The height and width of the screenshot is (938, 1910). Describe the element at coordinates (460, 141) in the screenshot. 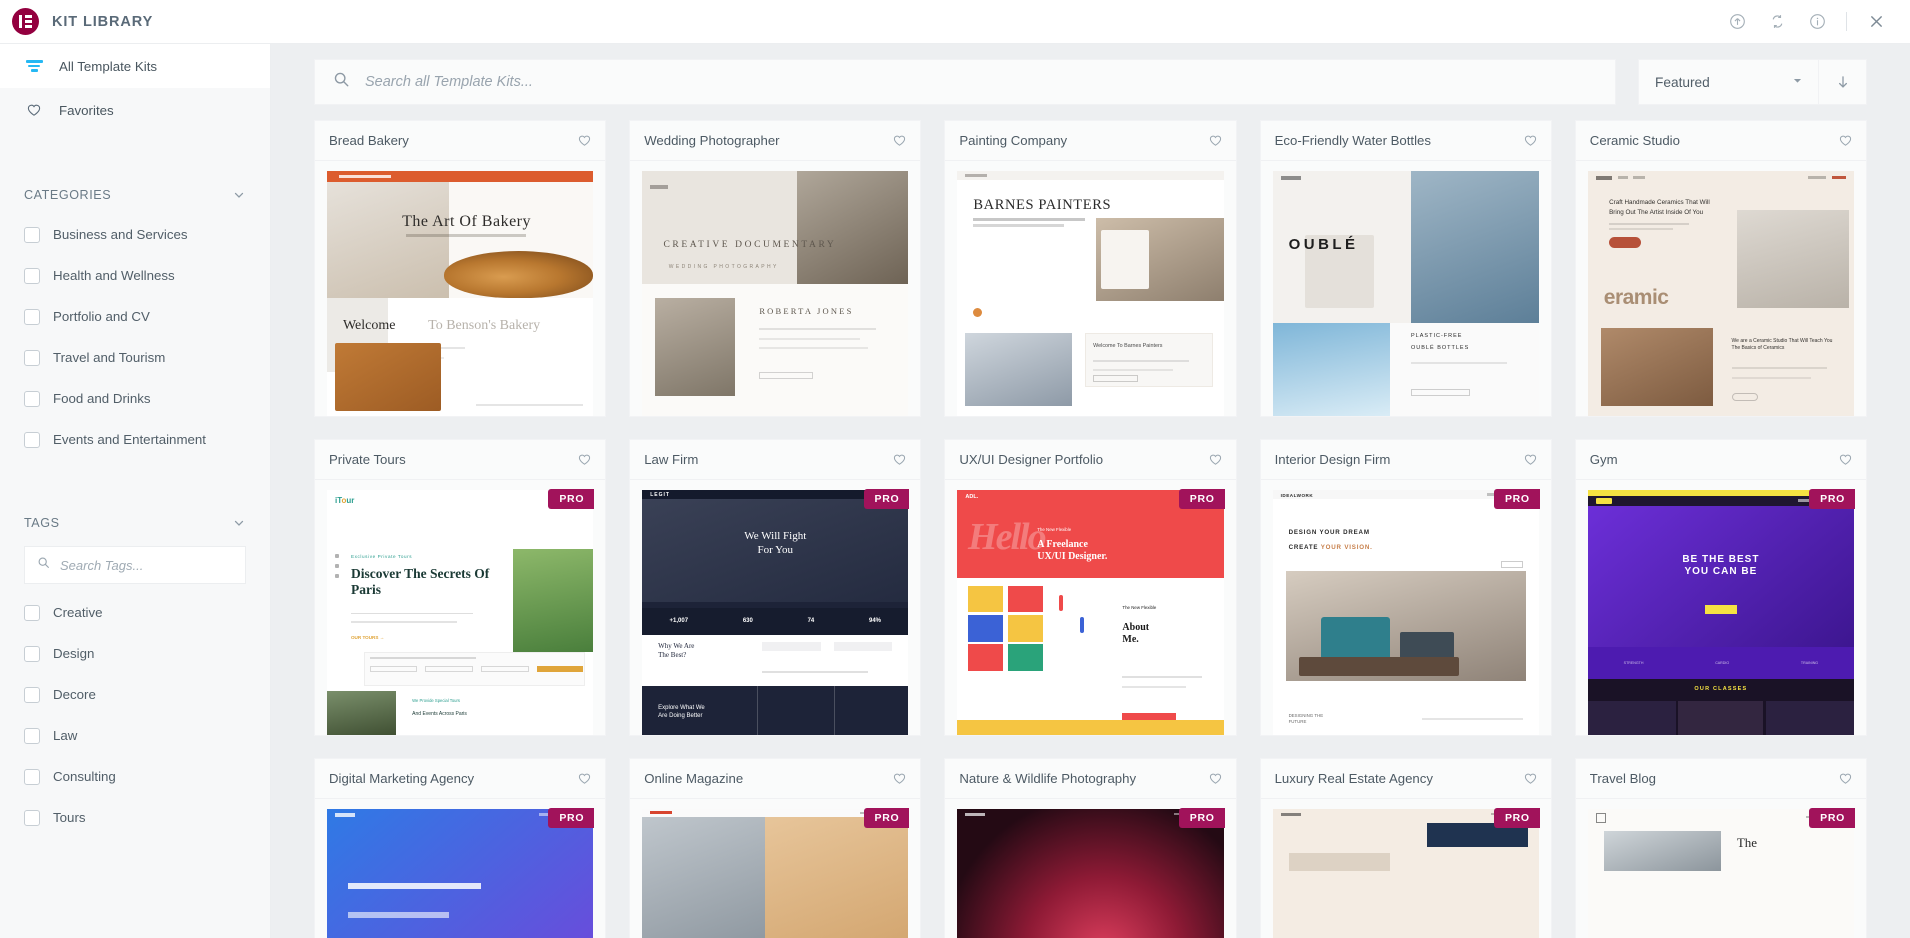

I see `card-header: Bread Bakery` at that location.